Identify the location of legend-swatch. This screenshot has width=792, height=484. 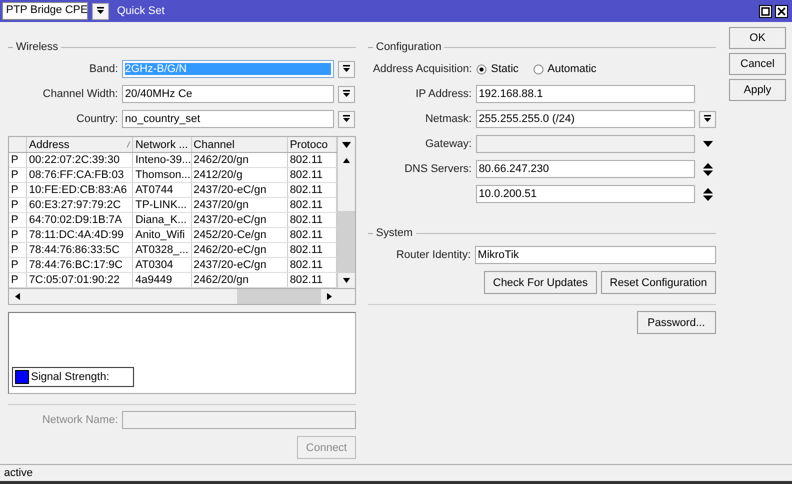
(22, 377).